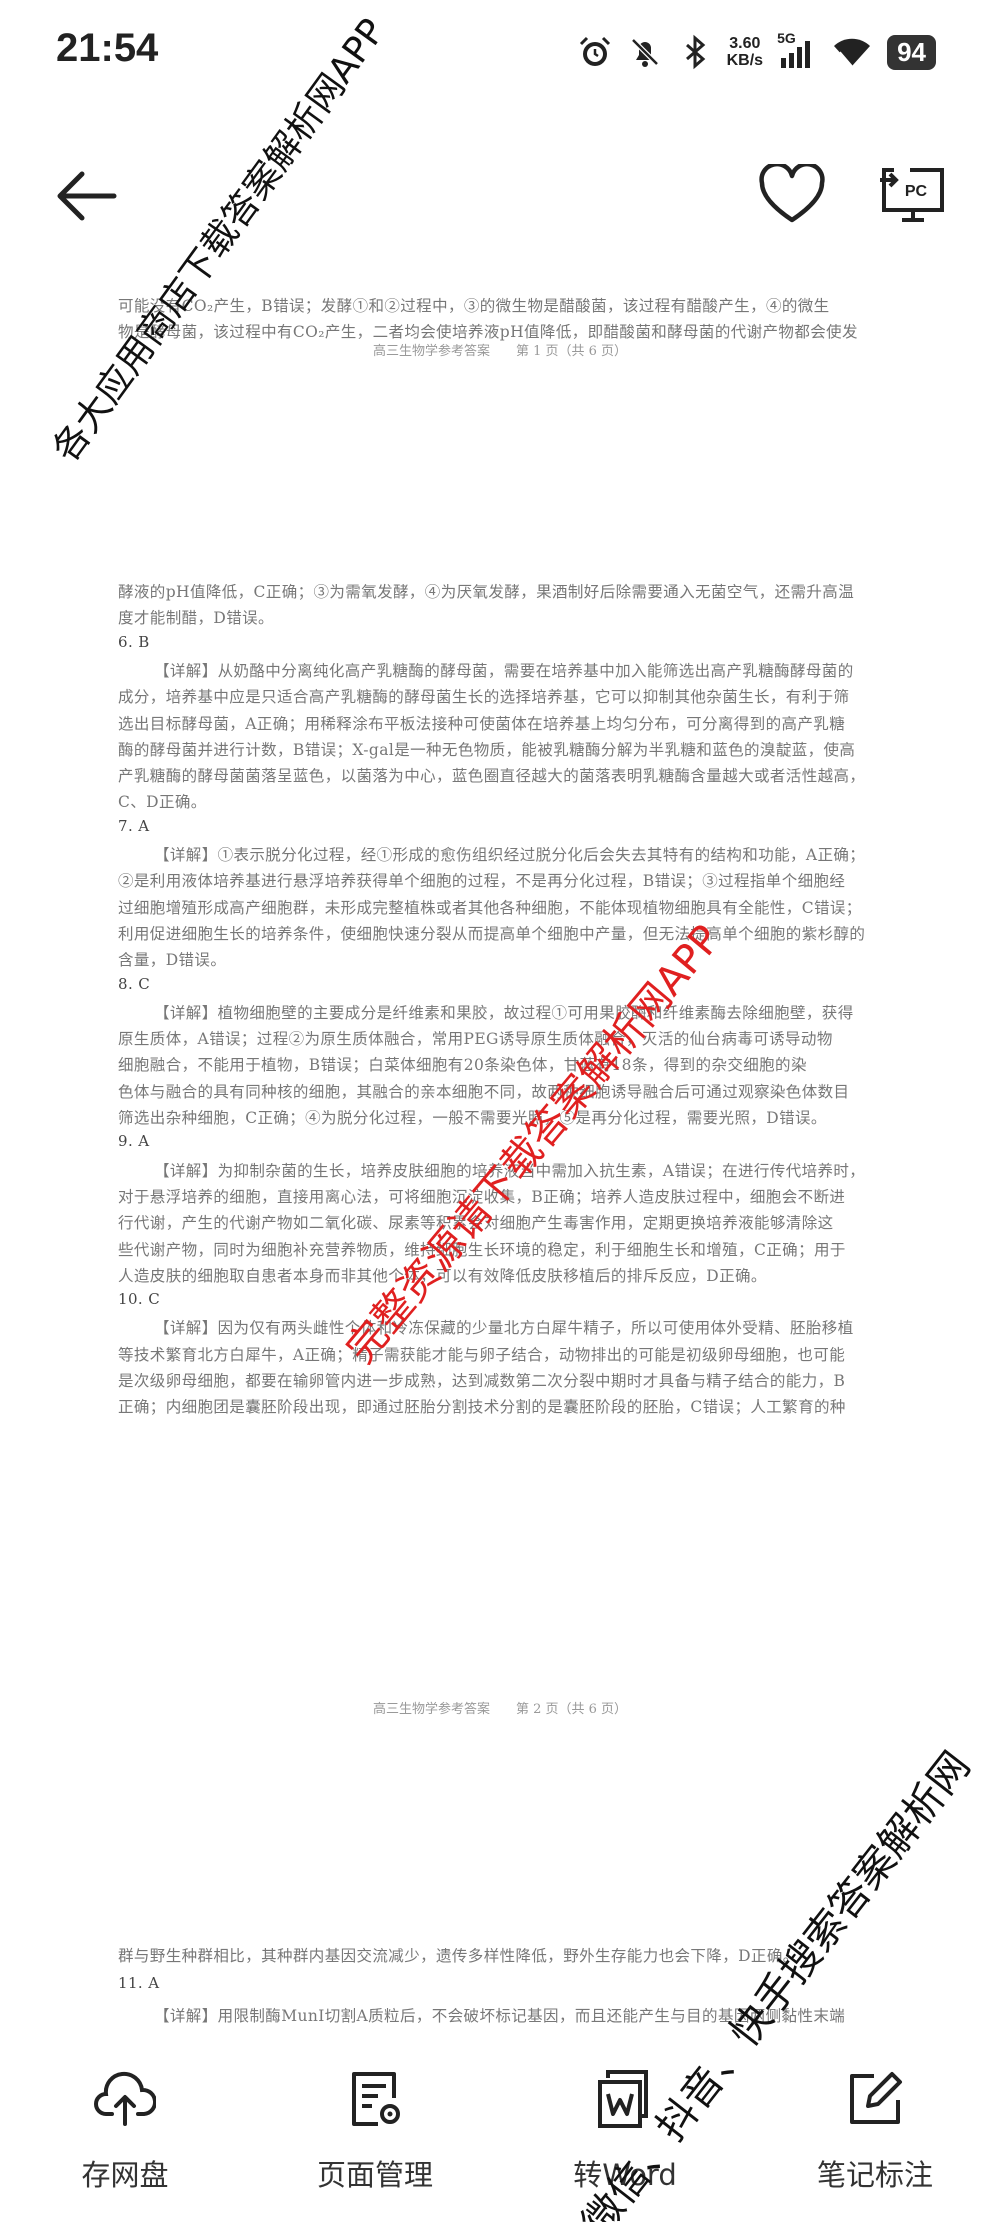  What do you see at coordinates (375, 2131) in the screenshot?
I see `page-management-button: 页面管理` at bounding box center [375, 2131].